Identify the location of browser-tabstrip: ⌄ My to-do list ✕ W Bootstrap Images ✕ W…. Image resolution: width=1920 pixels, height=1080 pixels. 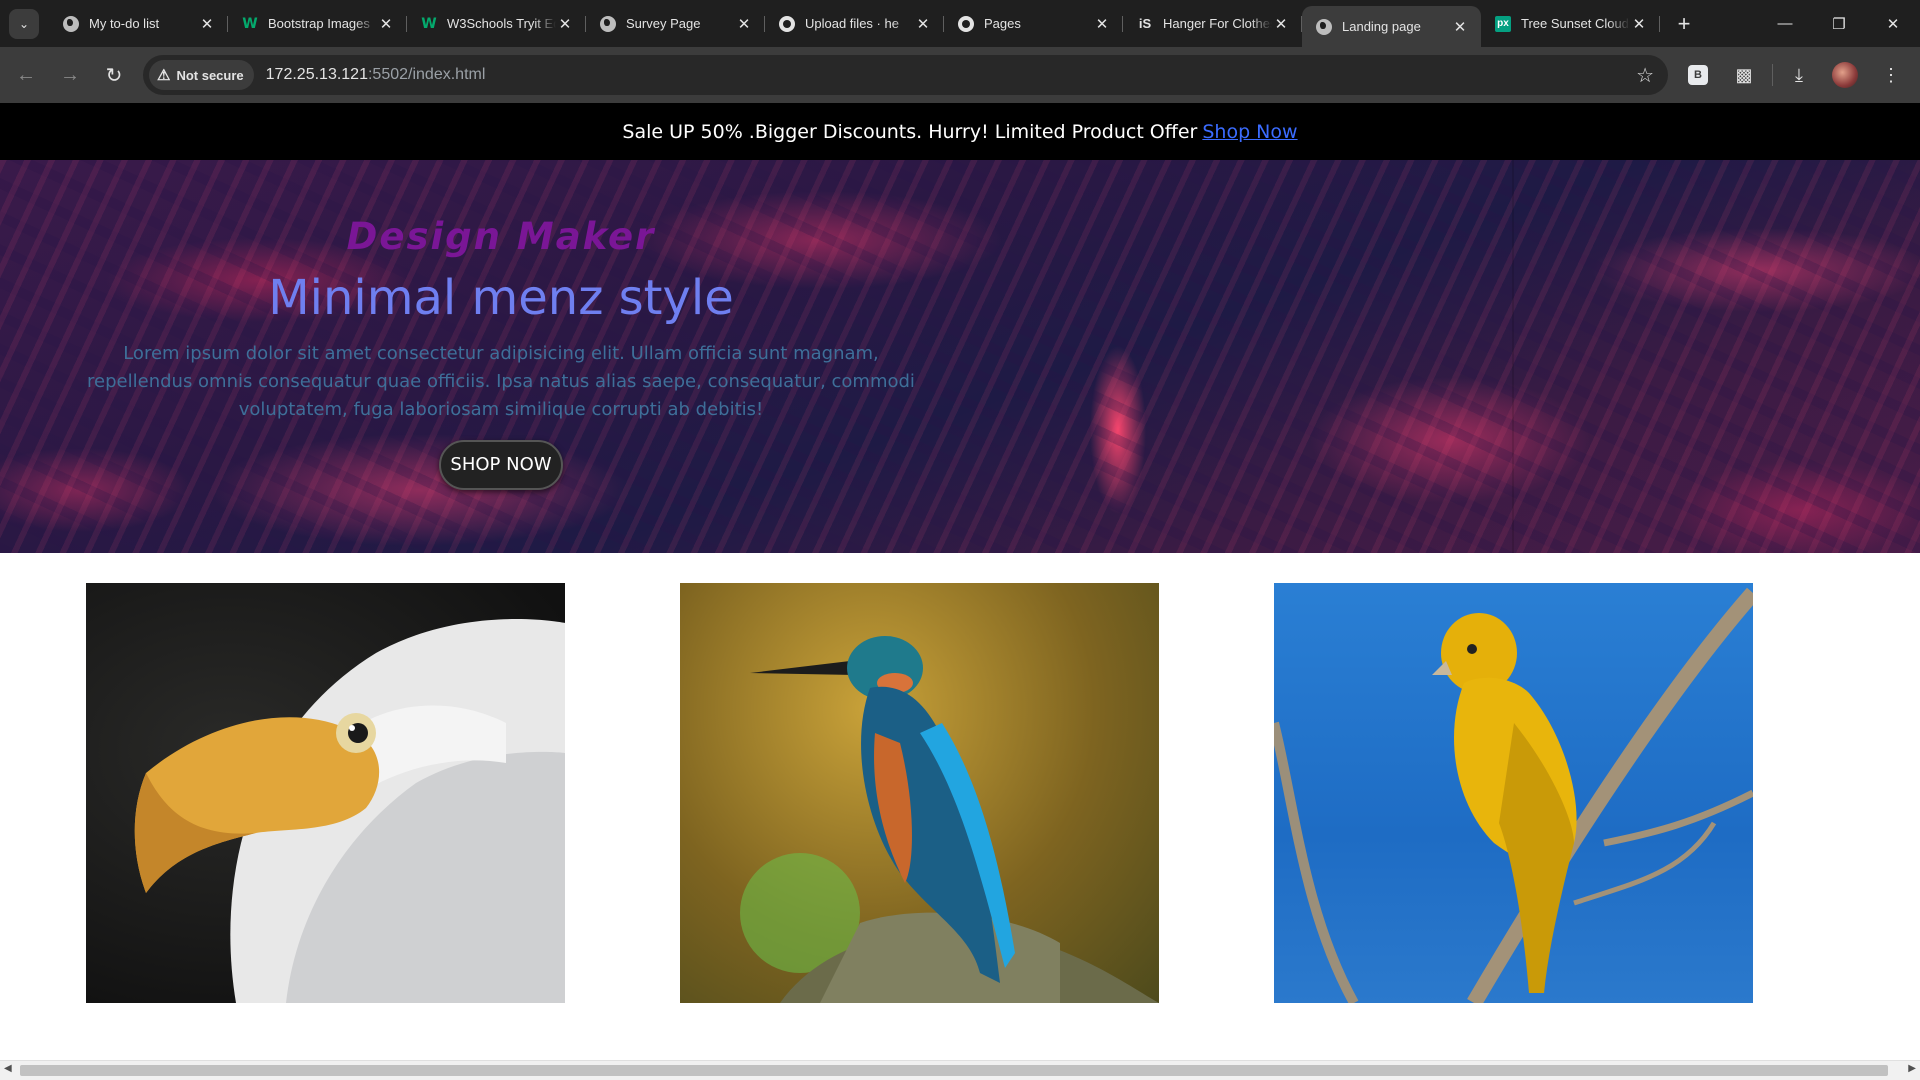
(960, 23).